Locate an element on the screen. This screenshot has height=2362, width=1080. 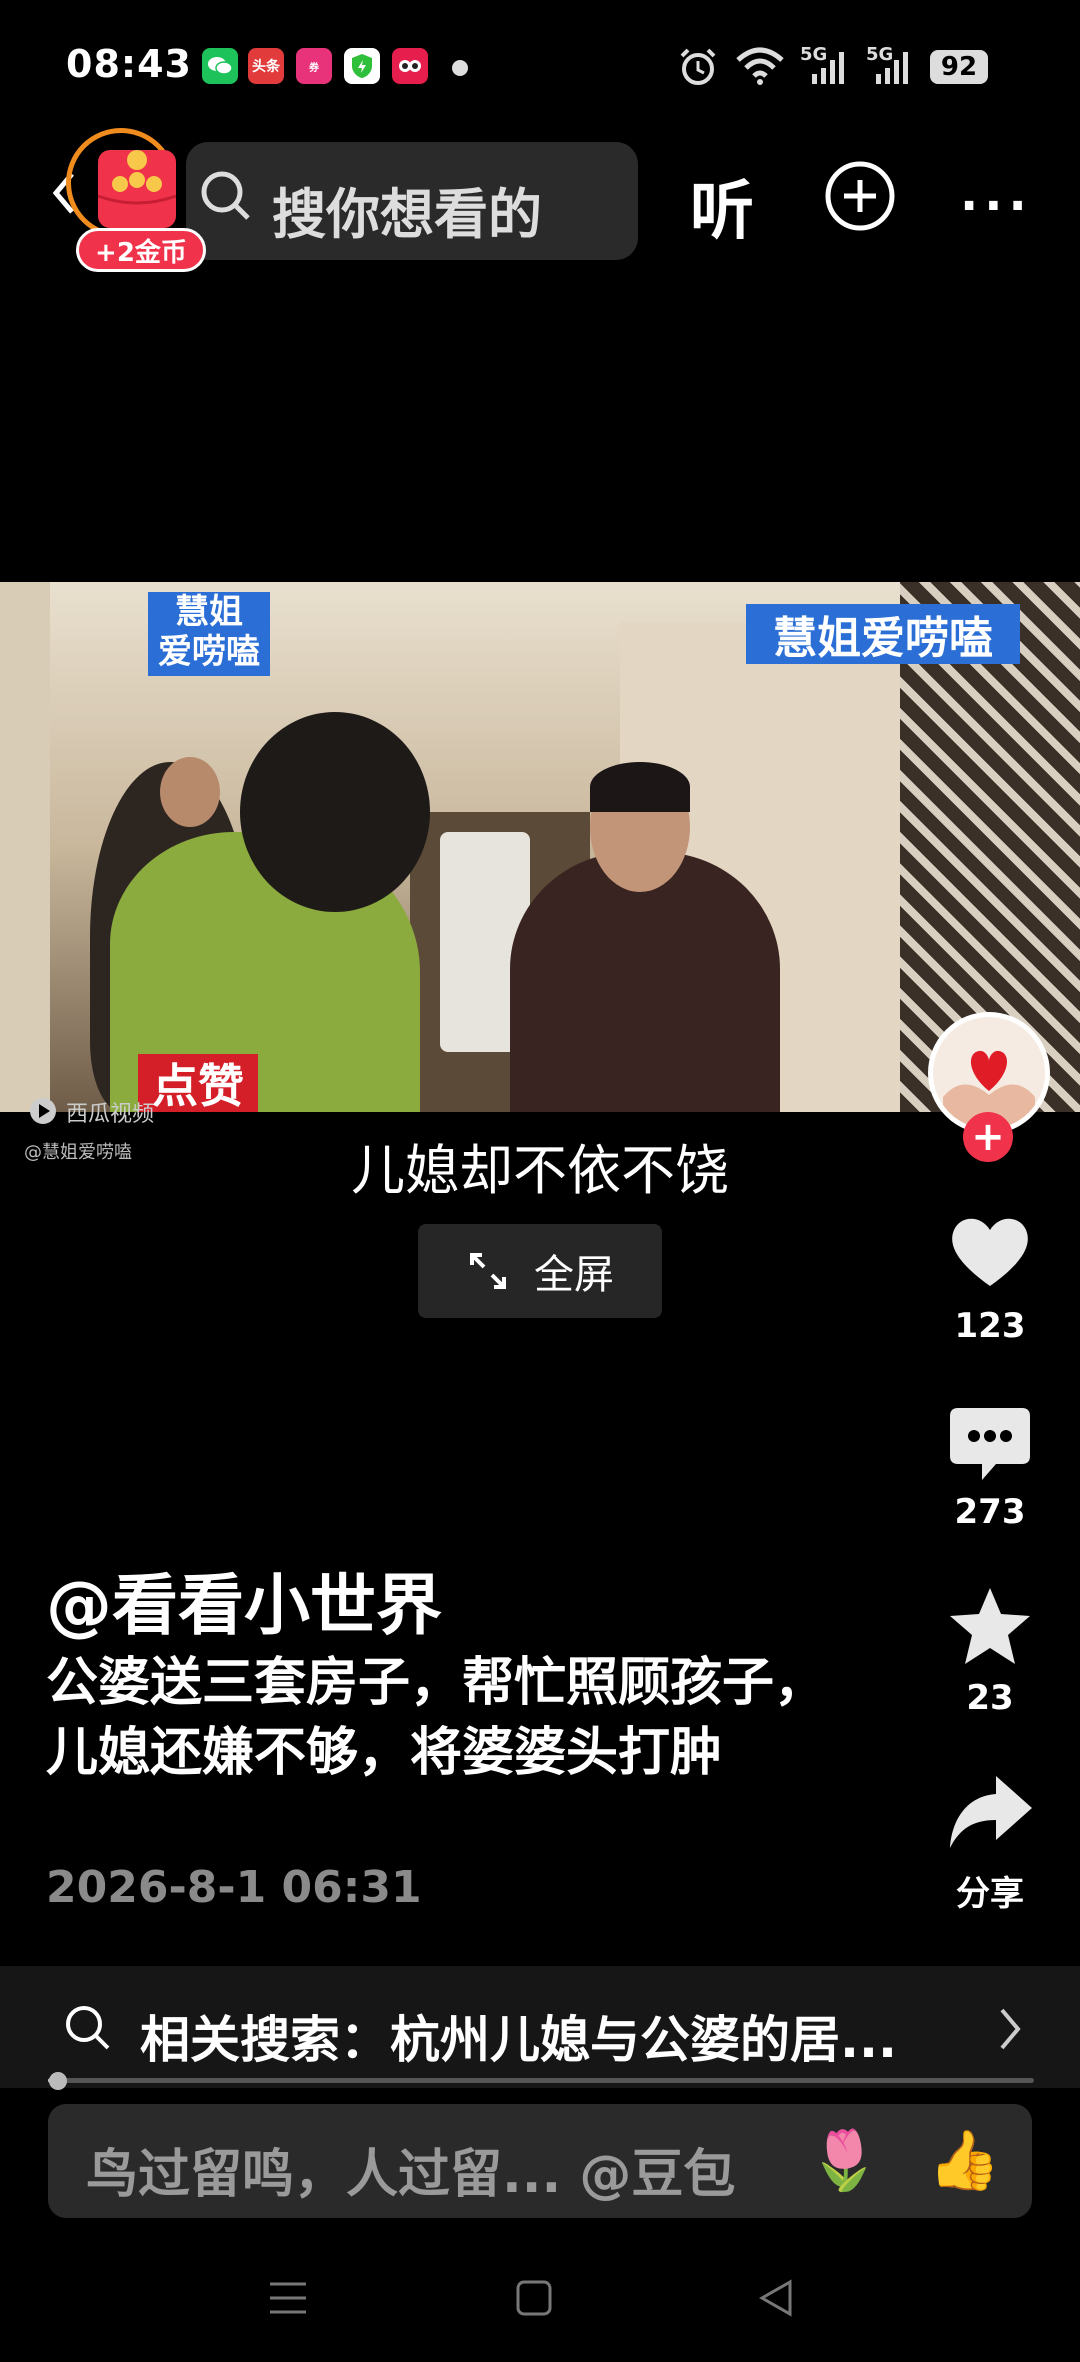
thumbs-up-emoji-button: 👍 is located at coordinates (964, 2160).